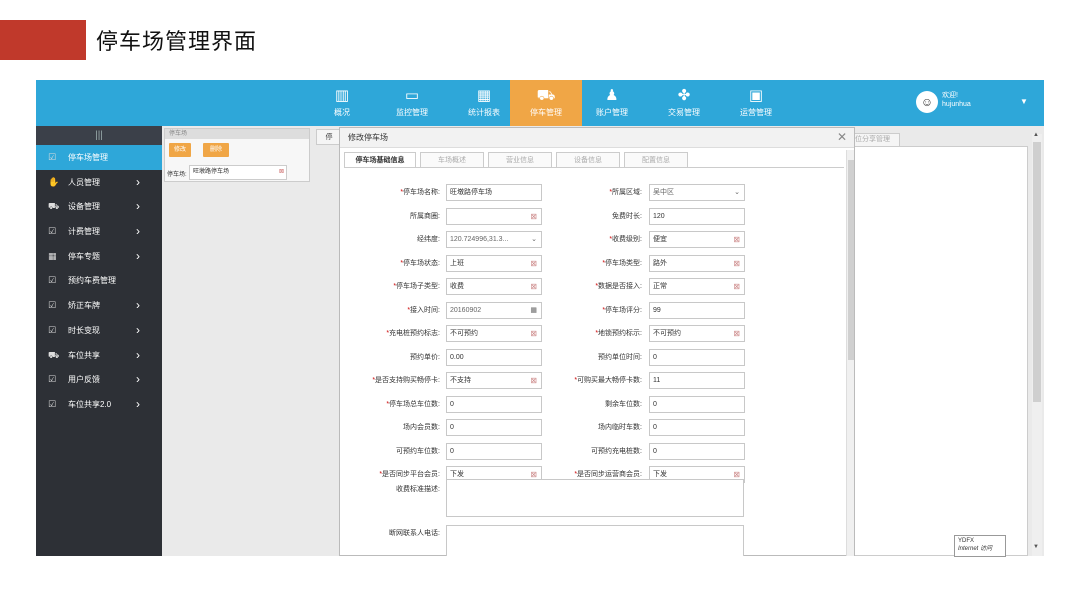 This screenshot has width=1080, height=608. What do you see at coordinates (99, 231) in the screenshot?
I see `sidebar-item-3: ☑ 计费管理 ›` at bounding box center [99, 231].